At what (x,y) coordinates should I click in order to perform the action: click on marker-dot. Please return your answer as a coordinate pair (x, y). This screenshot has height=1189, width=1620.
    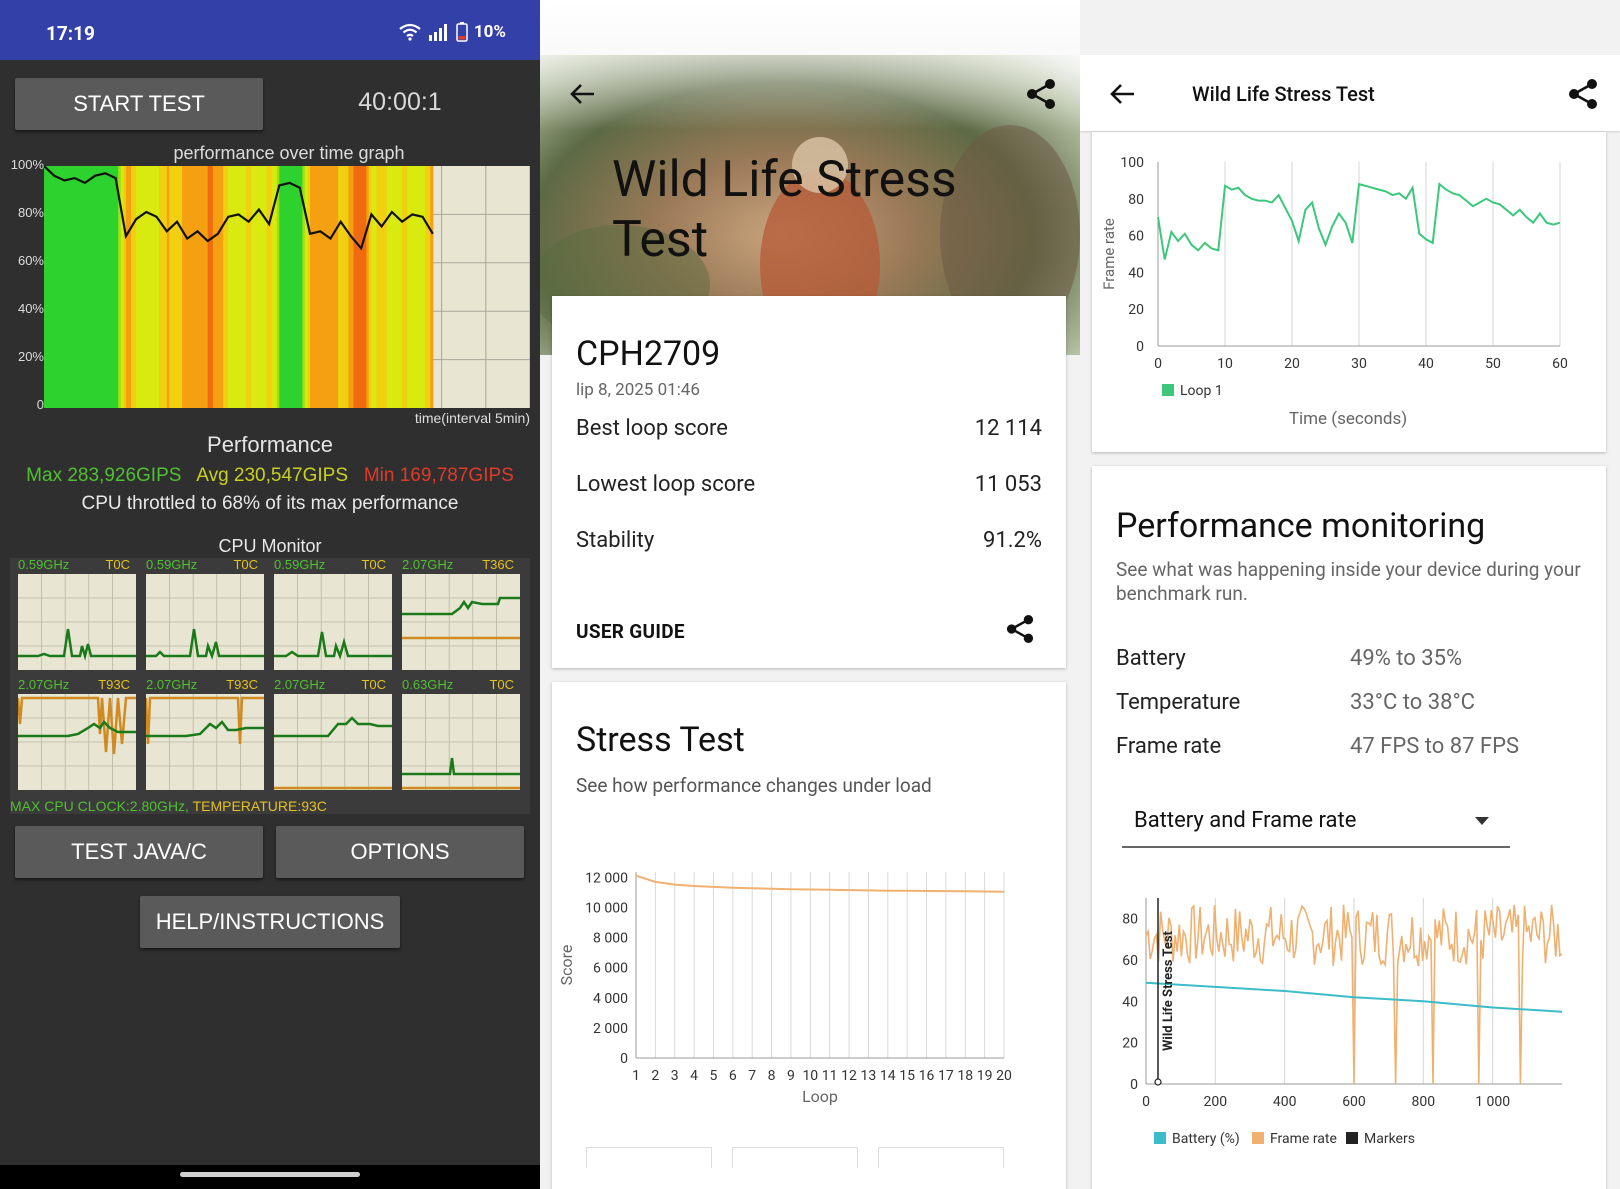
    Looking at the image, I should click on (1158, 1082).